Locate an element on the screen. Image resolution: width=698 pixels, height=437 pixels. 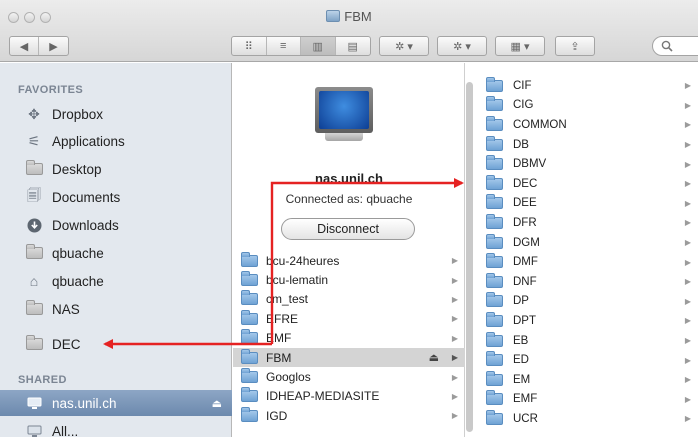
list-item-selected: FBM ⏏ ▶ is located at coordinates (349, 357).